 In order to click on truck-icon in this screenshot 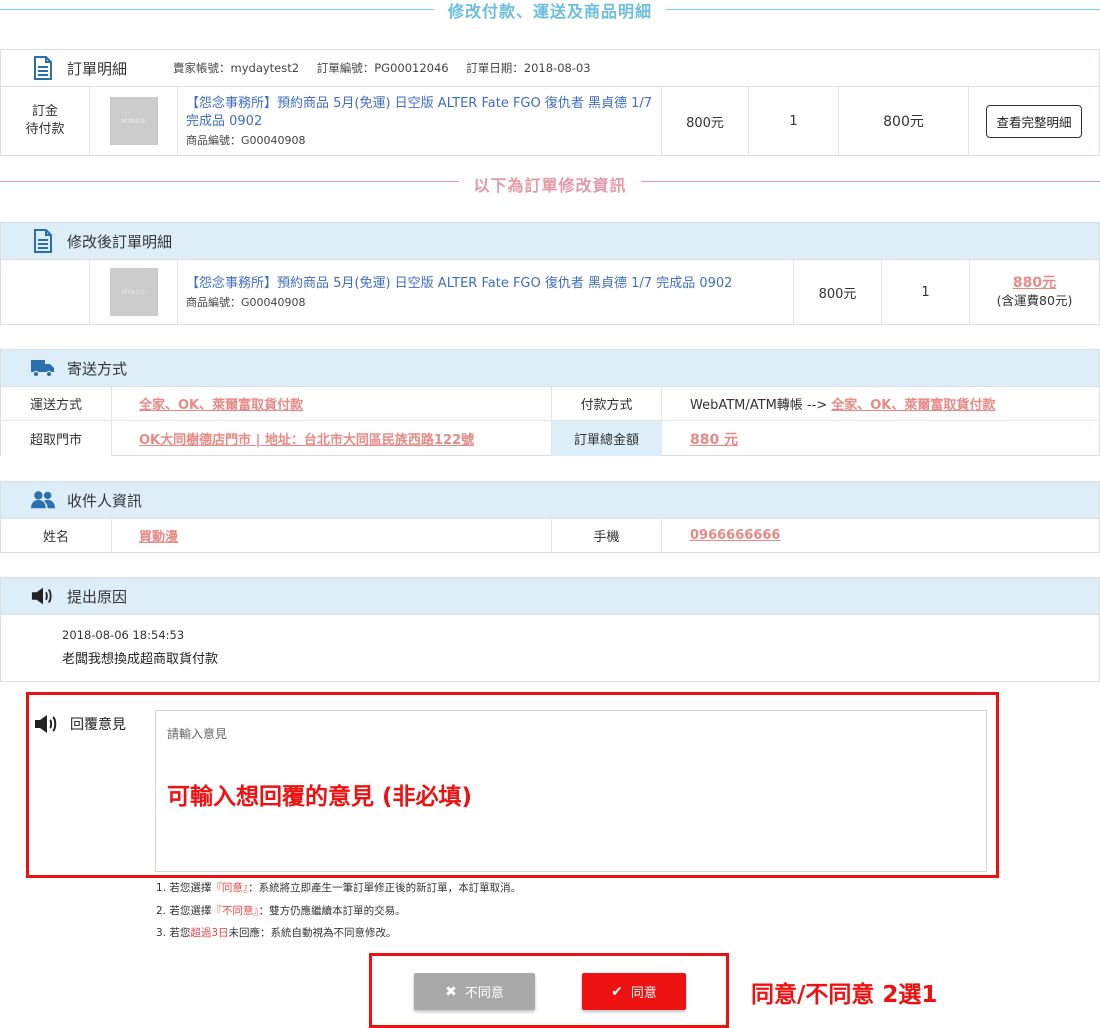, I will do `click(43, 368)`.